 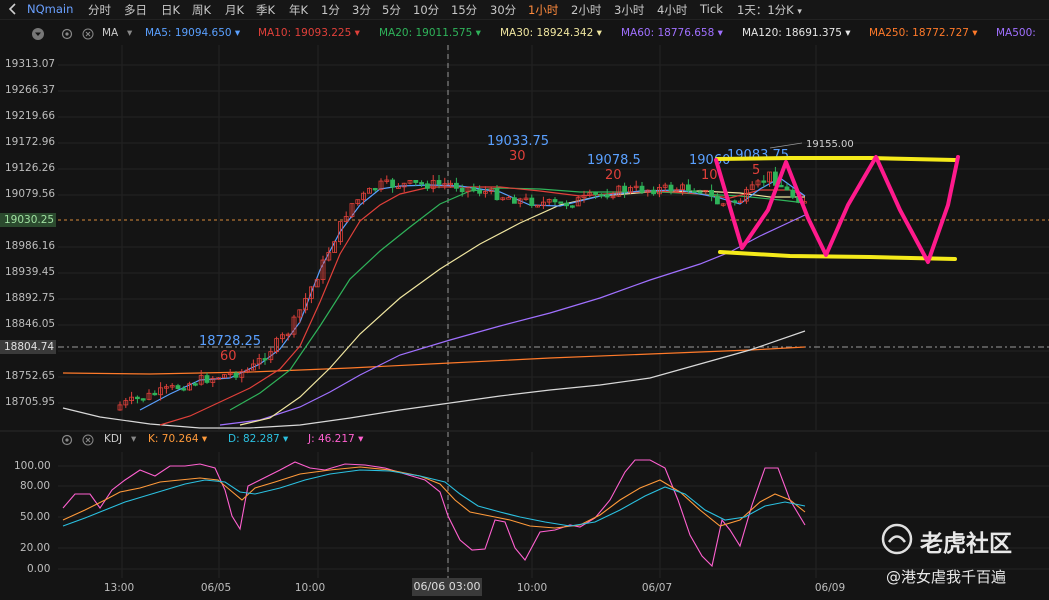 I want to click on annotation-peak-b-count: 30, so click(x=517, y=156).